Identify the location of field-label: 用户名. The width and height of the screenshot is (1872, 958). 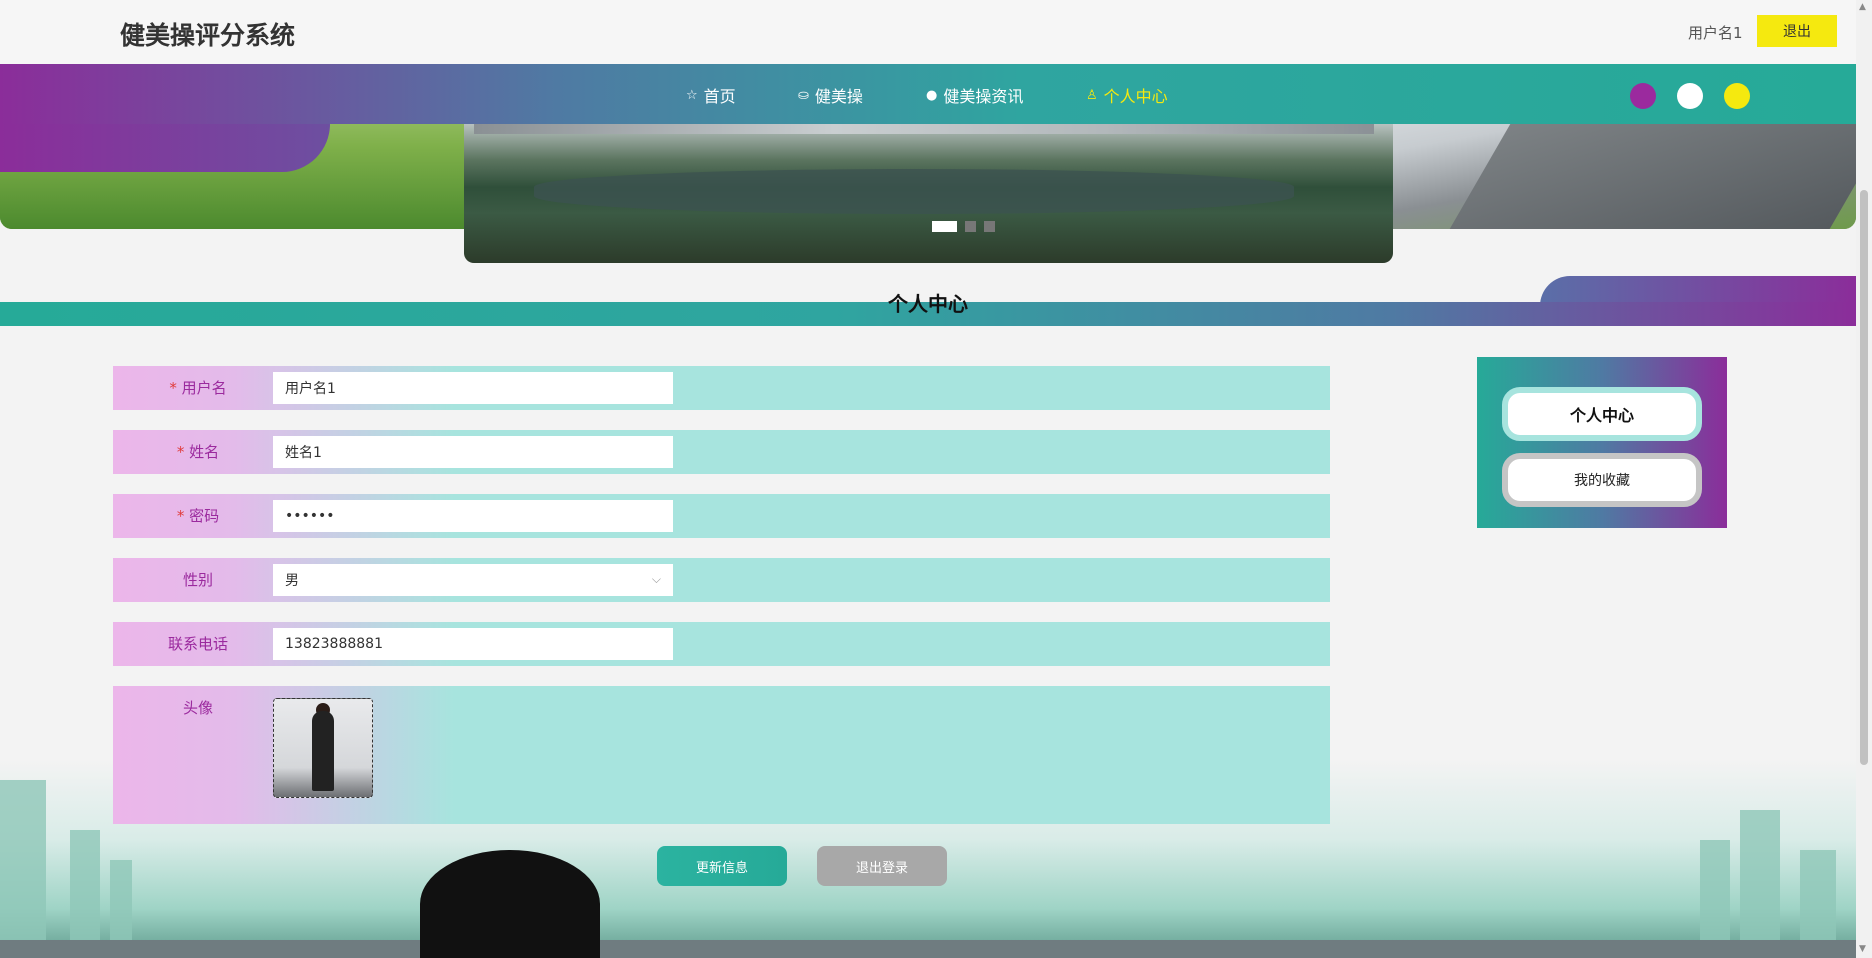
(204, 388).